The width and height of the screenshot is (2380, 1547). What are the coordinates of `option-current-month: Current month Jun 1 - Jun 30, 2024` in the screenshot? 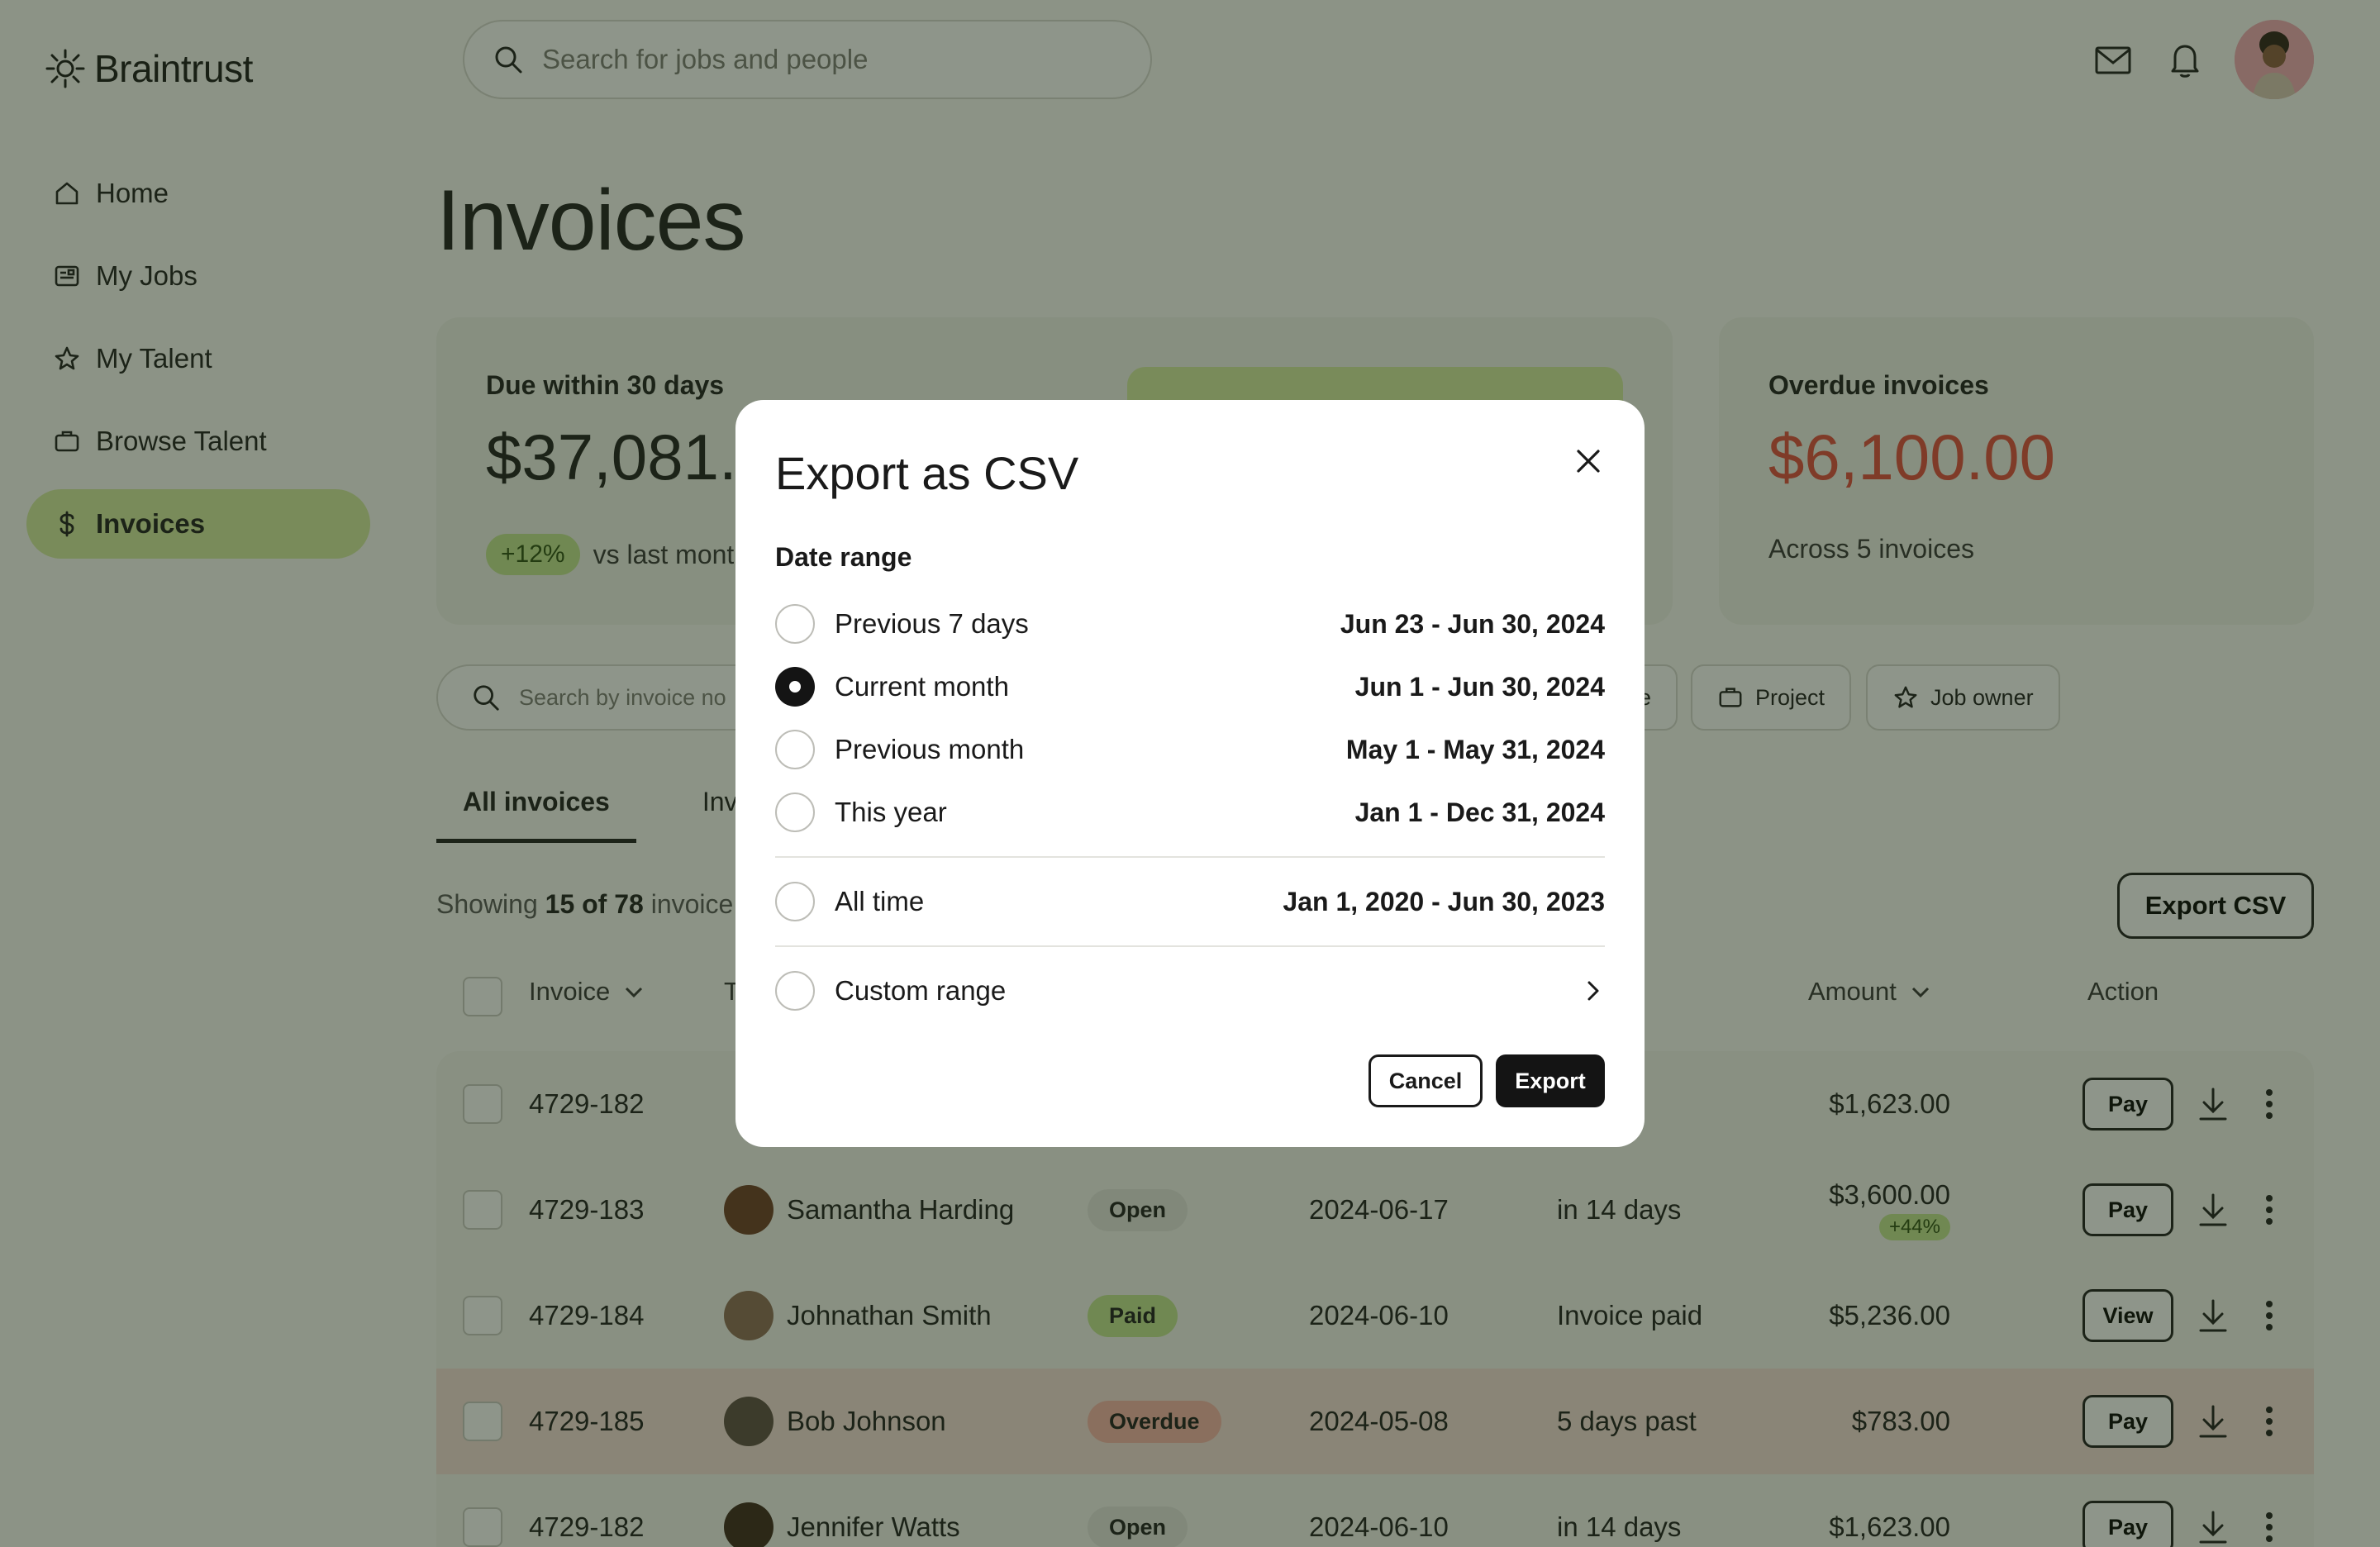 It's located at (1190, 687).